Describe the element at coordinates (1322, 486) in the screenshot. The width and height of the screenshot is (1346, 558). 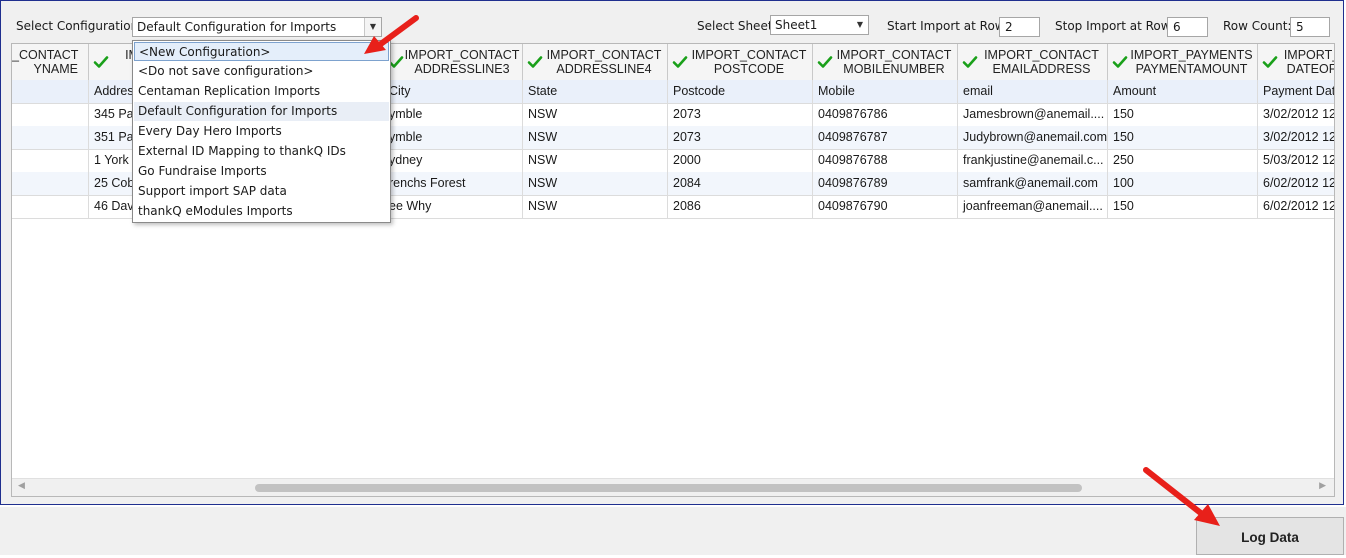
I see `scroll-right-icon: ▶` at that location.